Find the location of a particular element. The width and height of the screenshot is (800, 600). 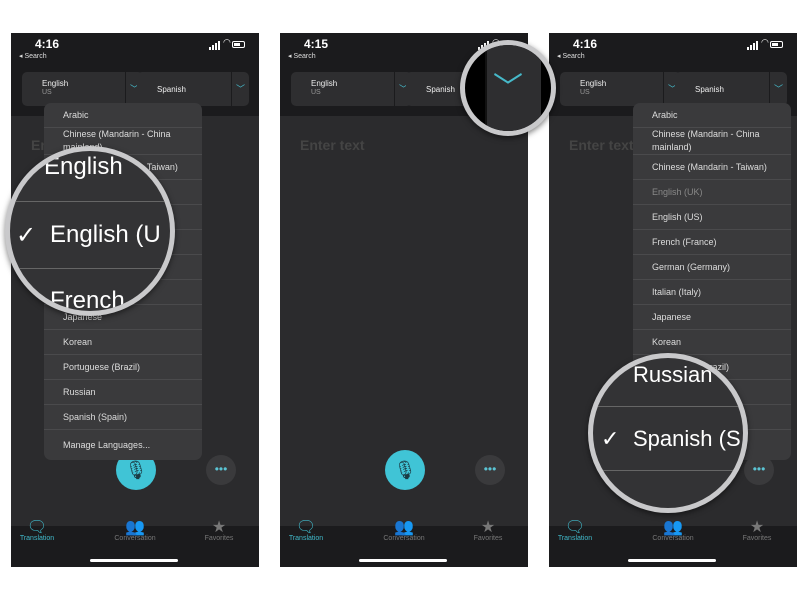

magnifier-english-us: English ✓ English (U French is located at coordinates (90, 231).